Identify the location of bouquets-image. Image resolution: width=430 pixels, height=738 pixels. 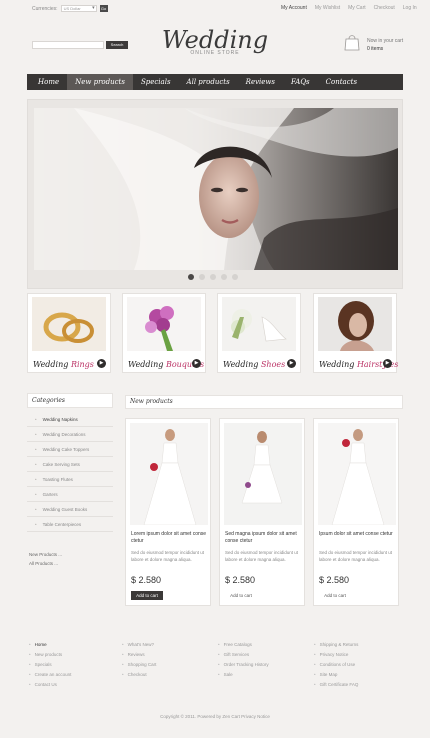
(164, 324).